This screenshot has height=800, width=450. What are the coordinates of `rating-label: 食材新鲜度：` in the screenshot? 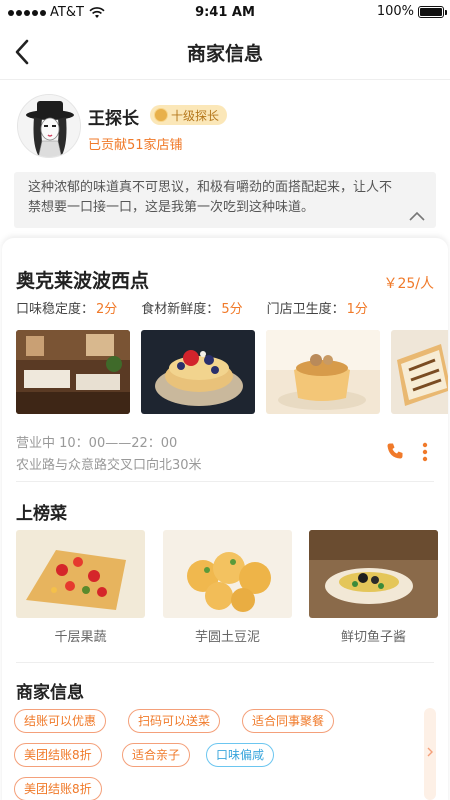 It's located at (180, 309).